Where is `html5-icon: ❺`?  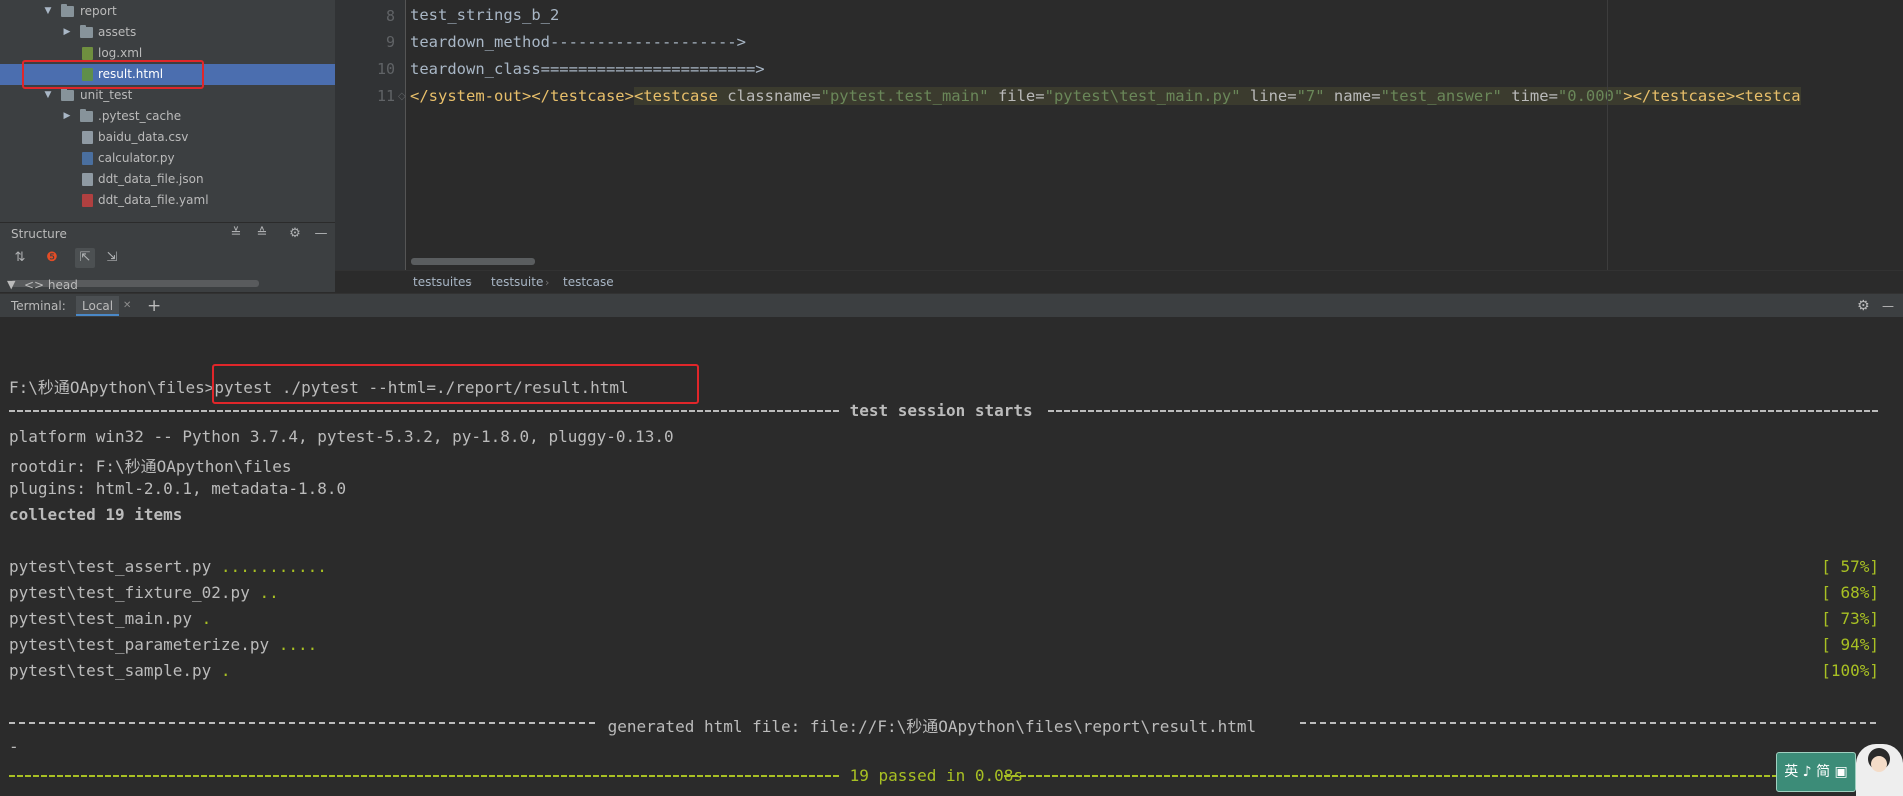
html5-icon: ❺ is located at coordinates (52, 258).